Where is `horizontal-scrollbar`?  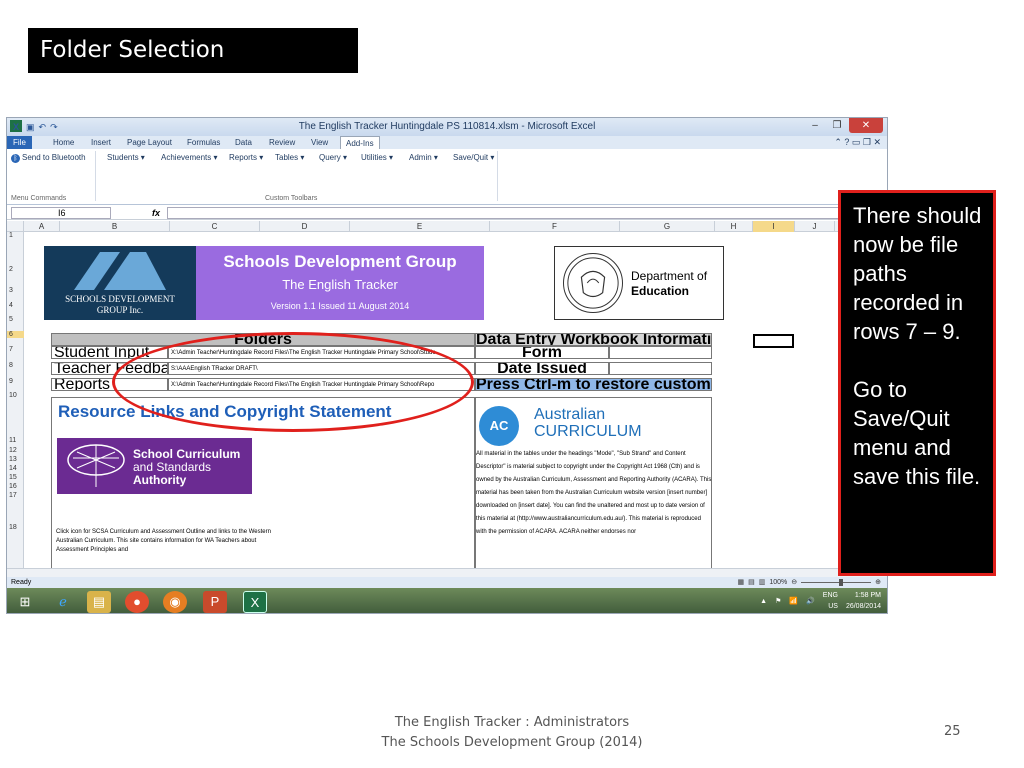
horizontal-scrollbar is located at coordinates (447, 572).